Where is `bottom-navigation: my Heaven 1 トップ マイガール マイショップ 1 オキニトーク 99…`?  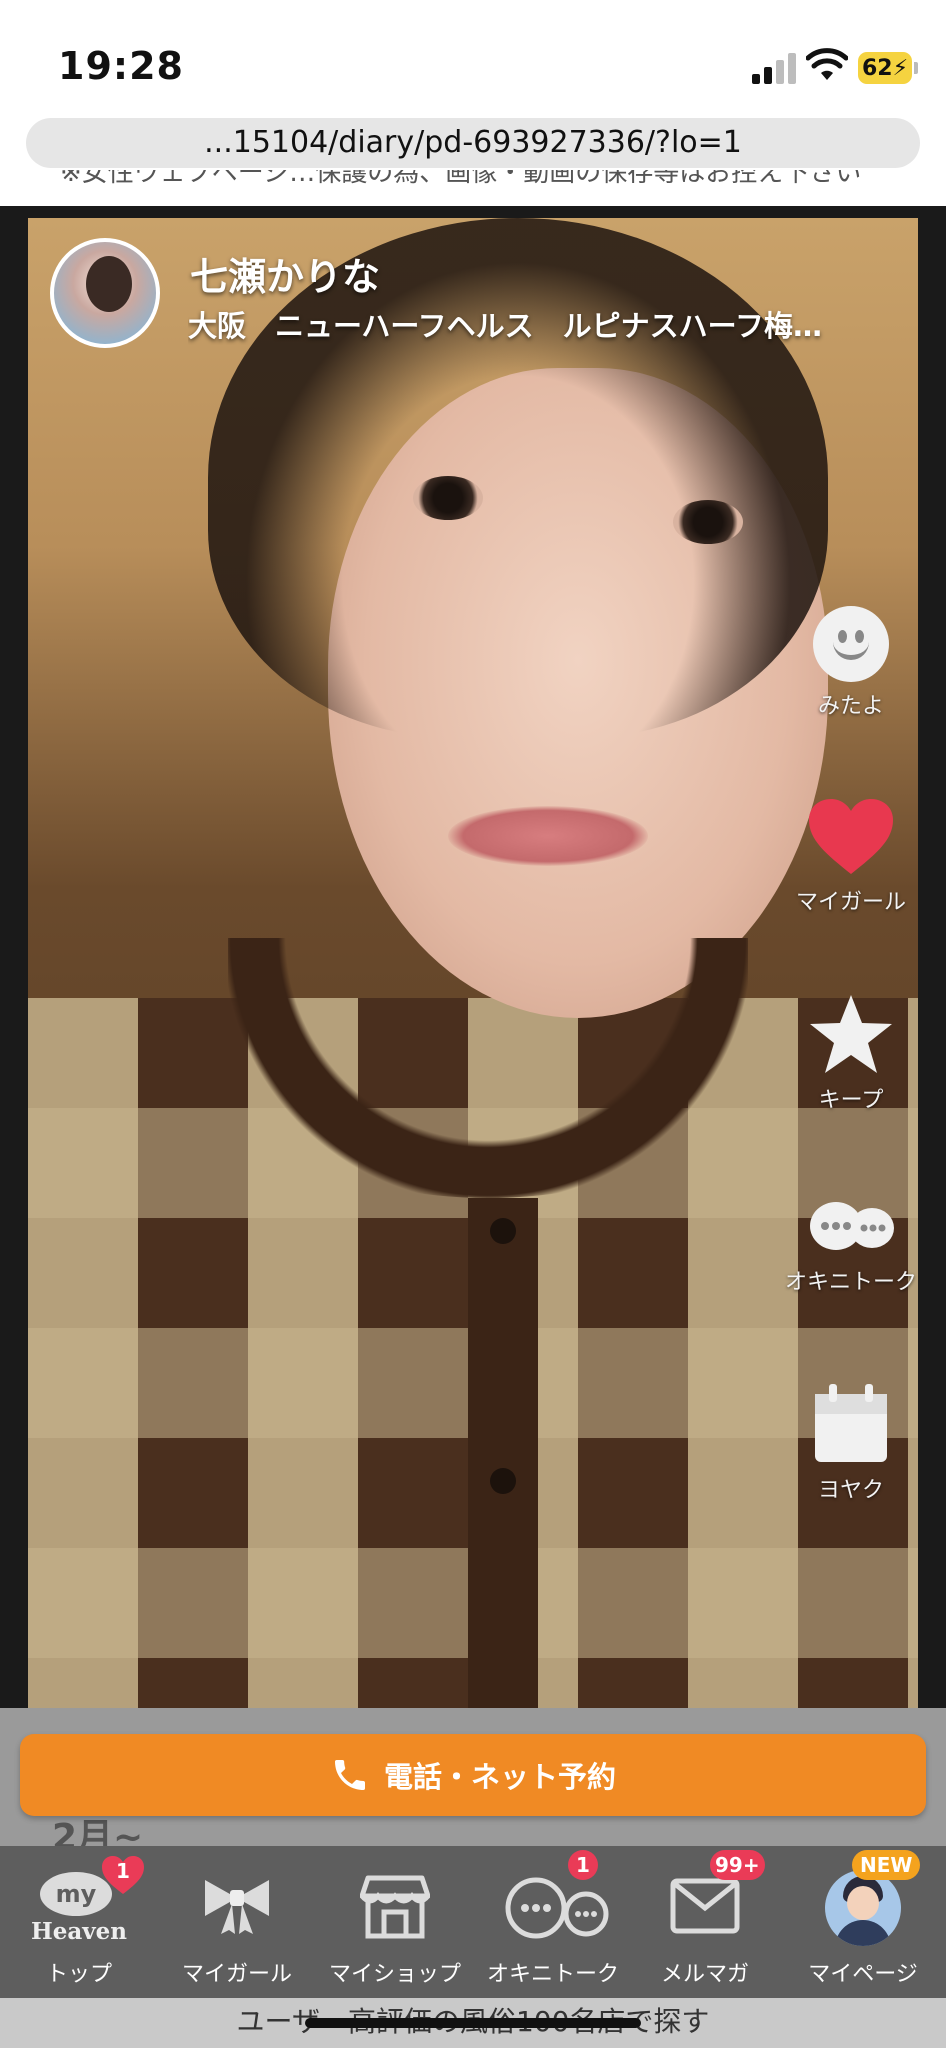
bottom-navigation: my Heaven 1 トップ マイガール マイショップ 1 オキニトーク 99… is located at coordinates (473, 1922).